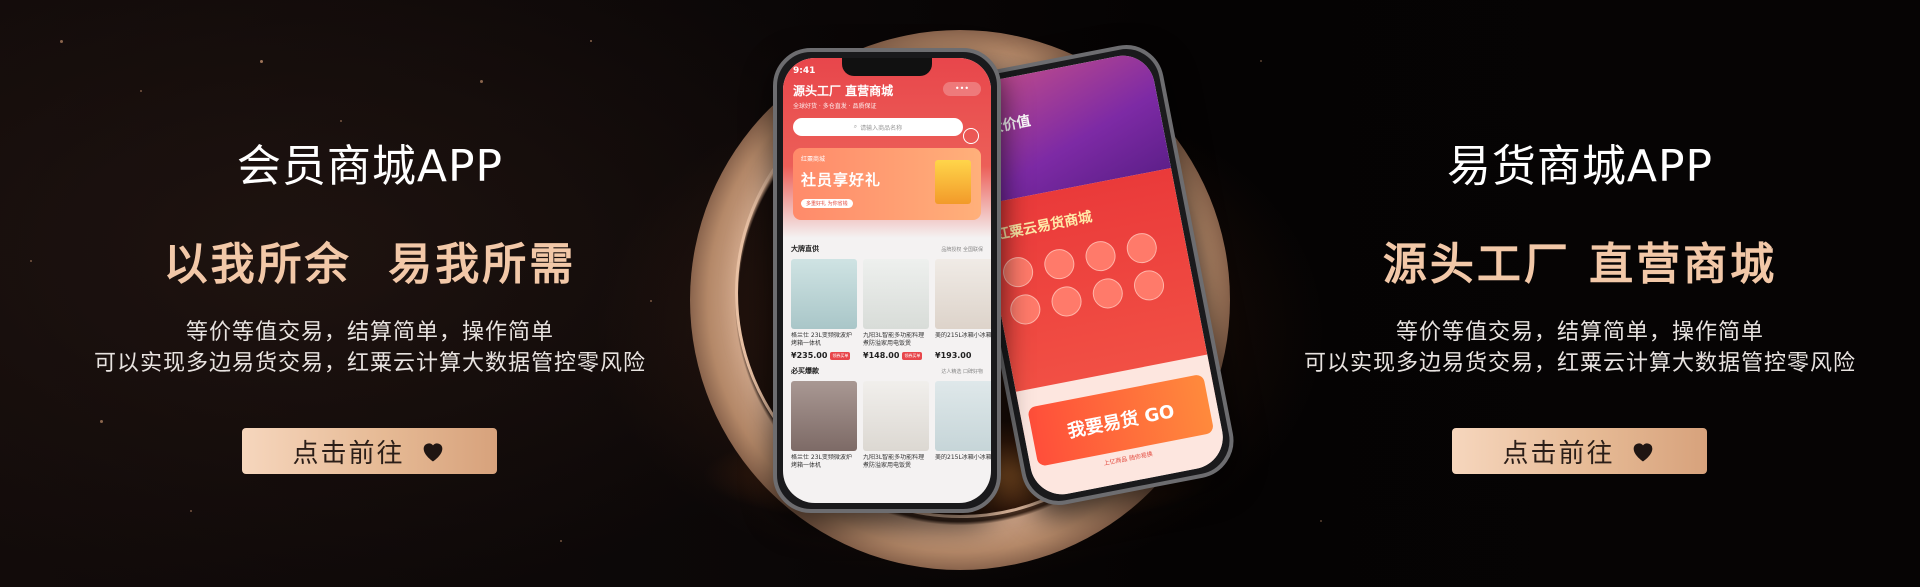 The height and width of the screenshot is (587, 1920). I want to click on app-subtitle: 全球好货 · 多仓直发 · 品质保证, so click(835, 106).